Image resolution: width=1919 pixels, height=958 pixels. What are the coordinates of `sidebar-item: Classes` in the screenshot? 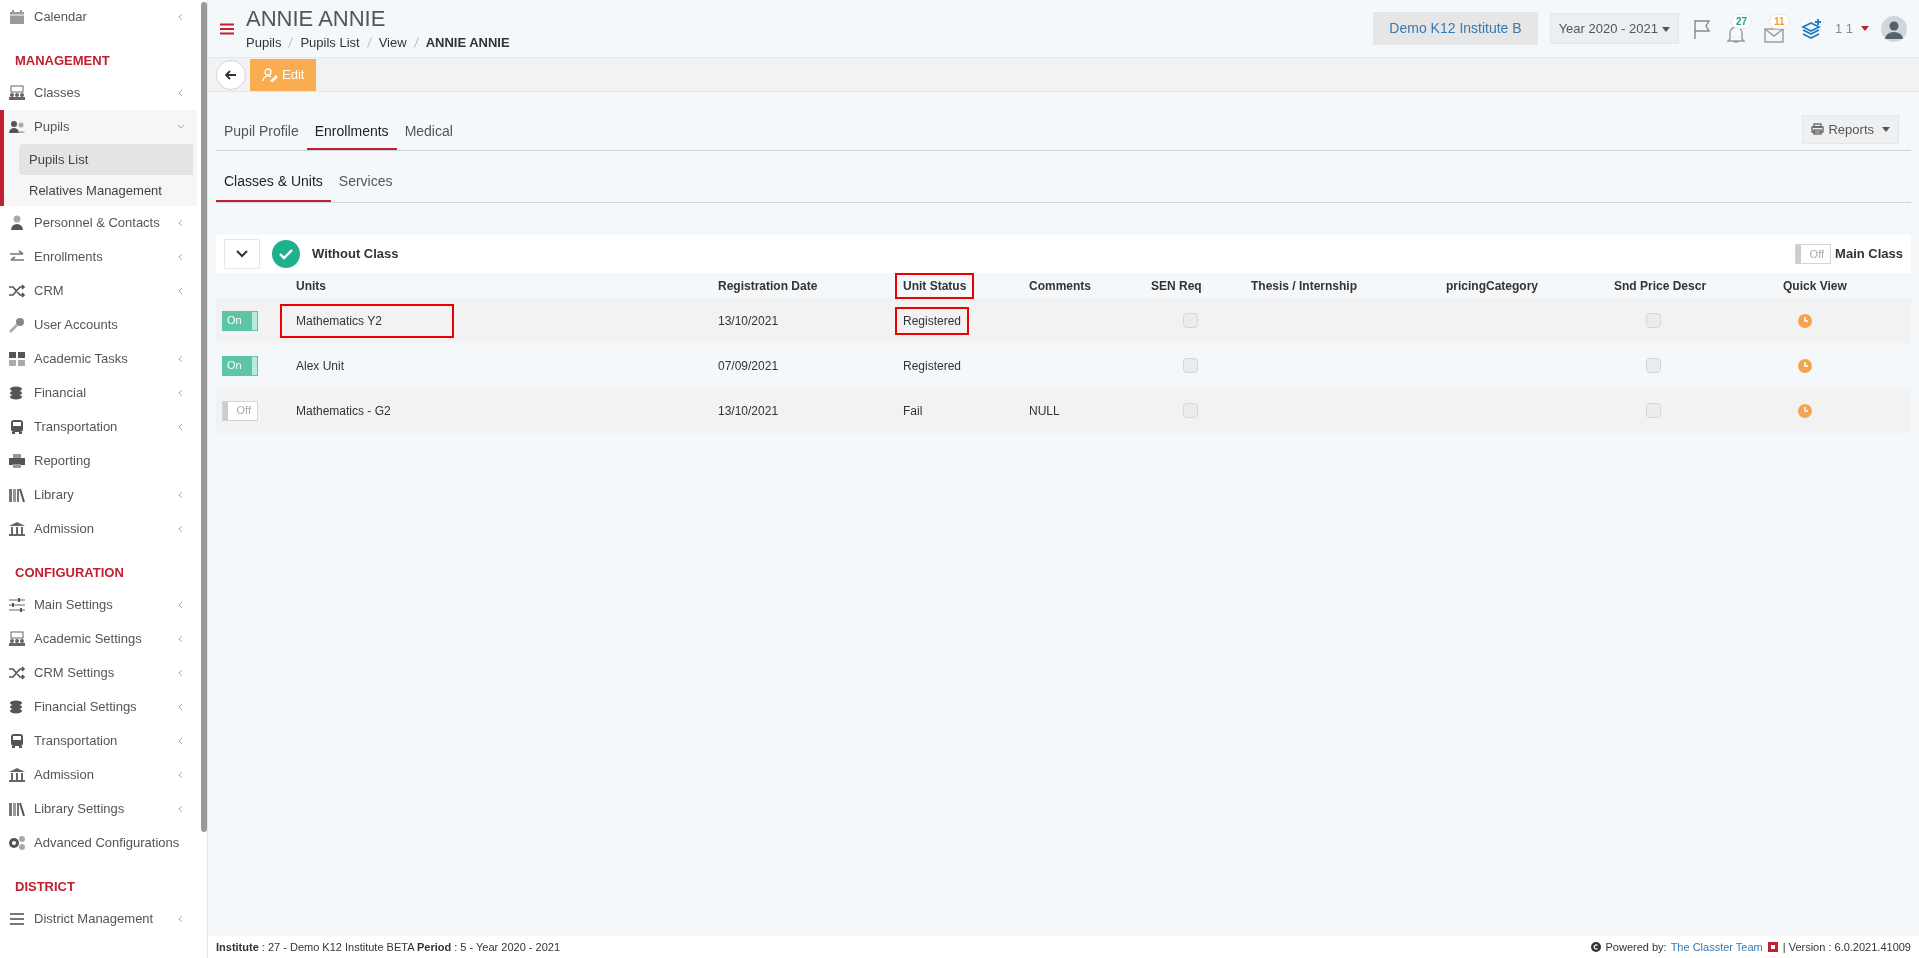 It's located at (100, 93).